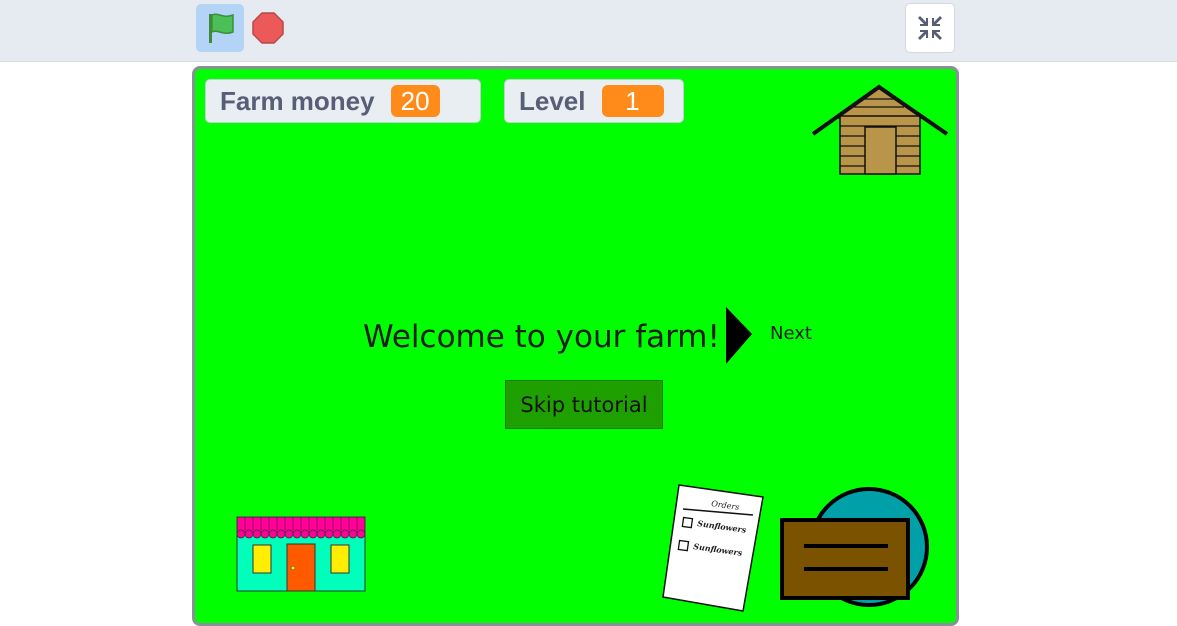  I want to click on farm-money-value: 20, so click(415, 101).